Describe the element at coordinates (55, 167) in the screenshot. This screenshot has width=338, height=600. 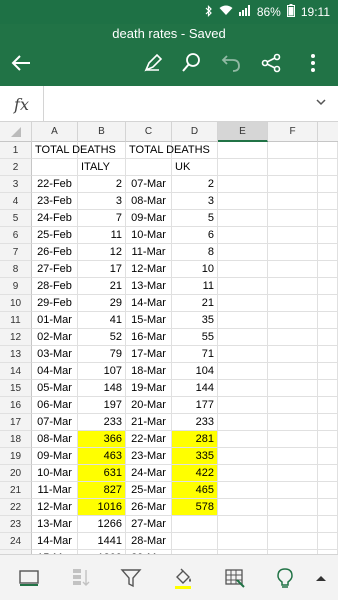
I see `cell-a2` at that location.